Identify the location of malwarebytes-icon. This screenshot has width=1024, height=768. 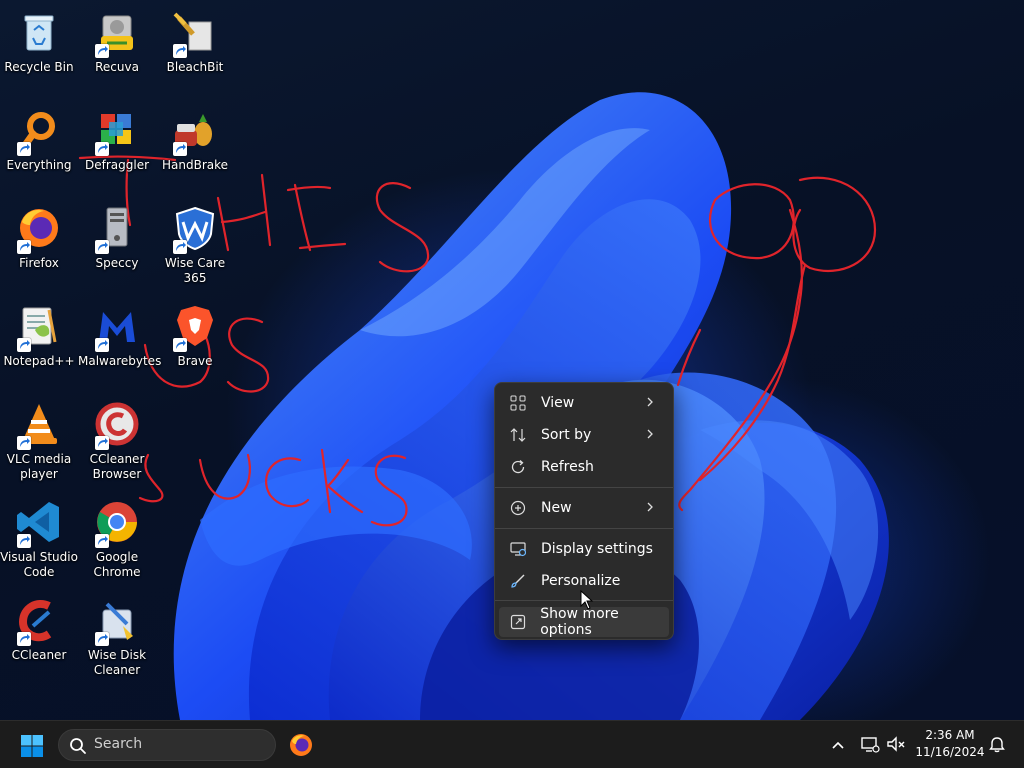
(117, 327).